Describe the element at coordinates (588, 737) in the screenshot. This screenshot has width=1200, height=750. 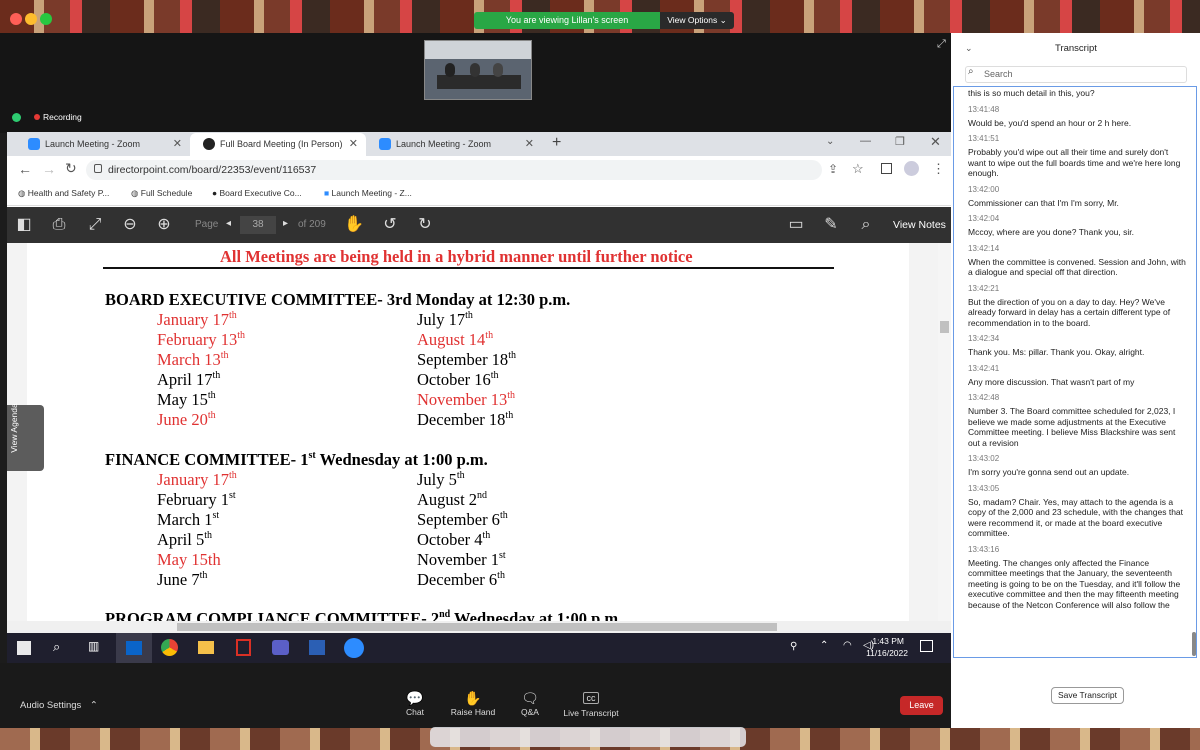
I see `mac-dock` at that location.